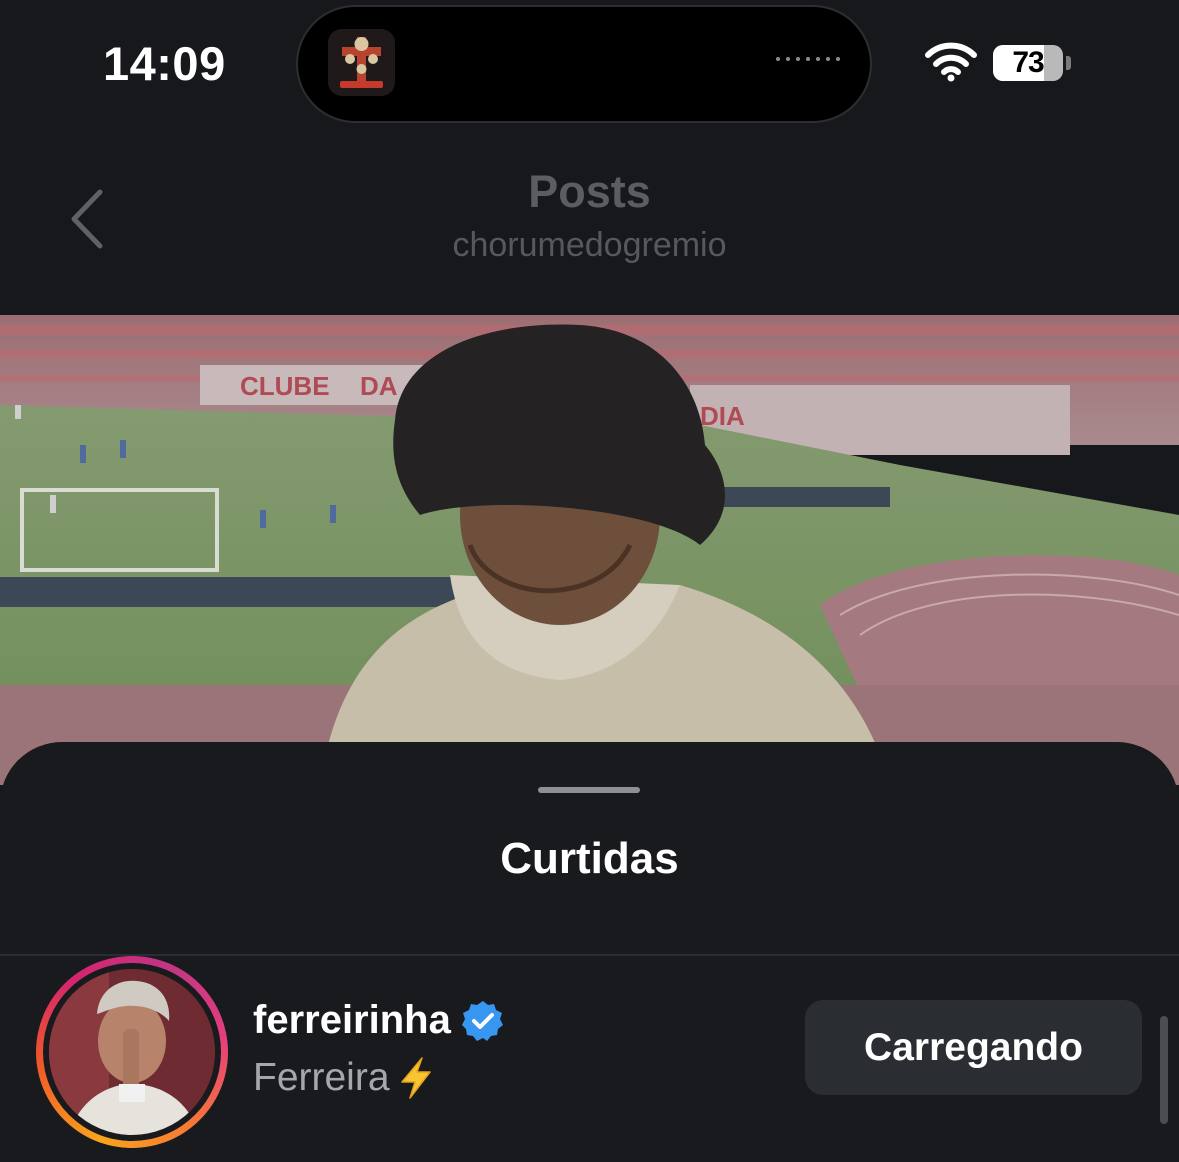 This screenshot has width=1179, height=1162. What do you see at coordinates (589, 790) in the screenshot?
I see `sheet-drag-handle` at bounding box center [589, 790].